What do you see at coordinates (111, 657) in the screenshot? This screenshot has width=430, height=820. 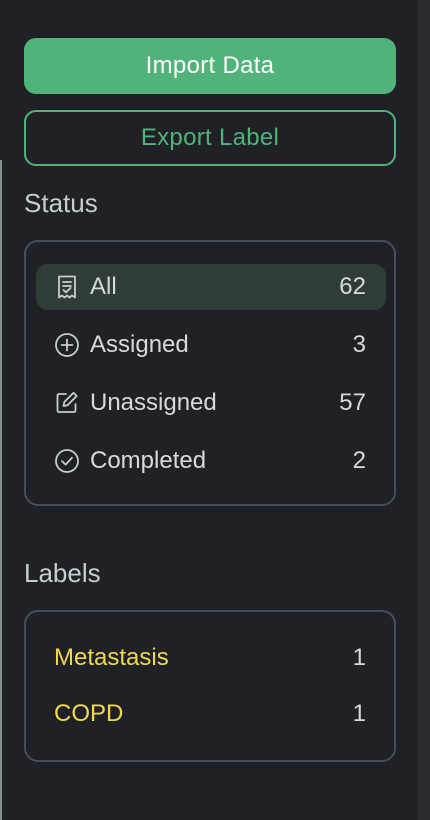 I see `label-item-name: Metastasis` at bounding box center [111, 657].